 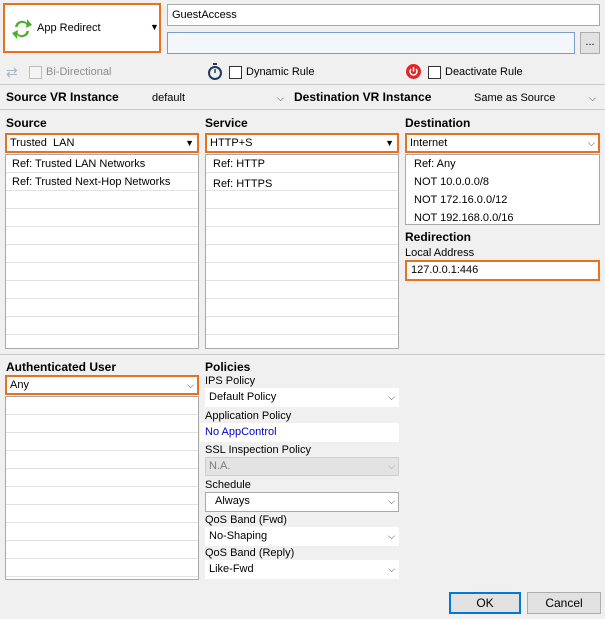 I want to click on service-select: HTTP+S ▼, so click(x=302, y=143).